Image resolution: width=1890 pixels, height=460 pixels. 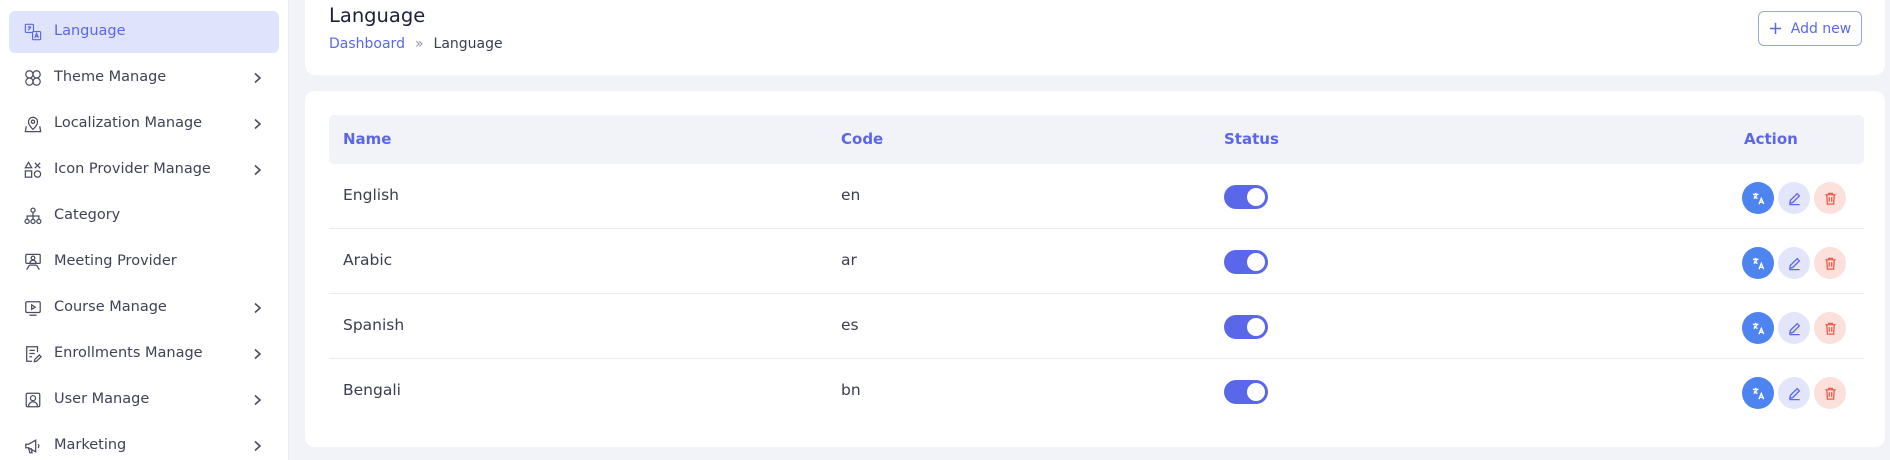 I want to click on sidebar-item-icon-provider-manage: Icon Provider Manage, so click(x=144, y=170).